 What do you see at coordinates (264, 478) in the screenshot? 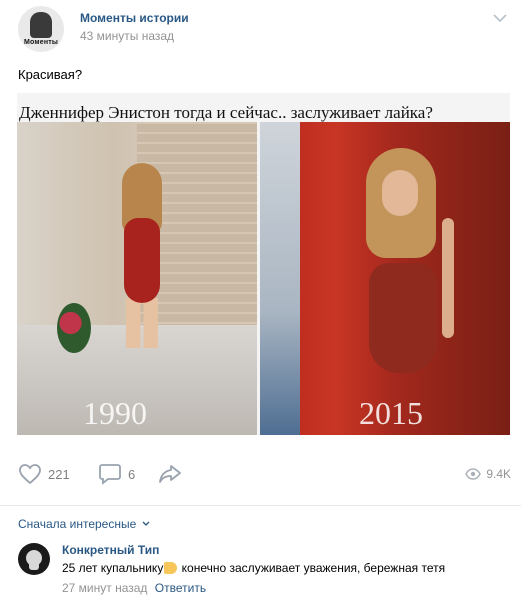
I see `post-actions: 221 6 9.4K` at bounding box center [264, 478].